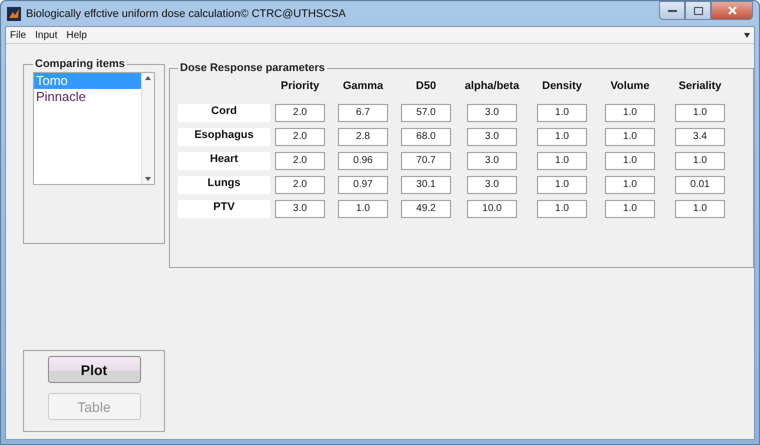 Image resolution: width=760 pixels, height=445 pixels. Describe the element at coordinates (426, 86) in the screenshot. I see `column-header: D50` at that location.